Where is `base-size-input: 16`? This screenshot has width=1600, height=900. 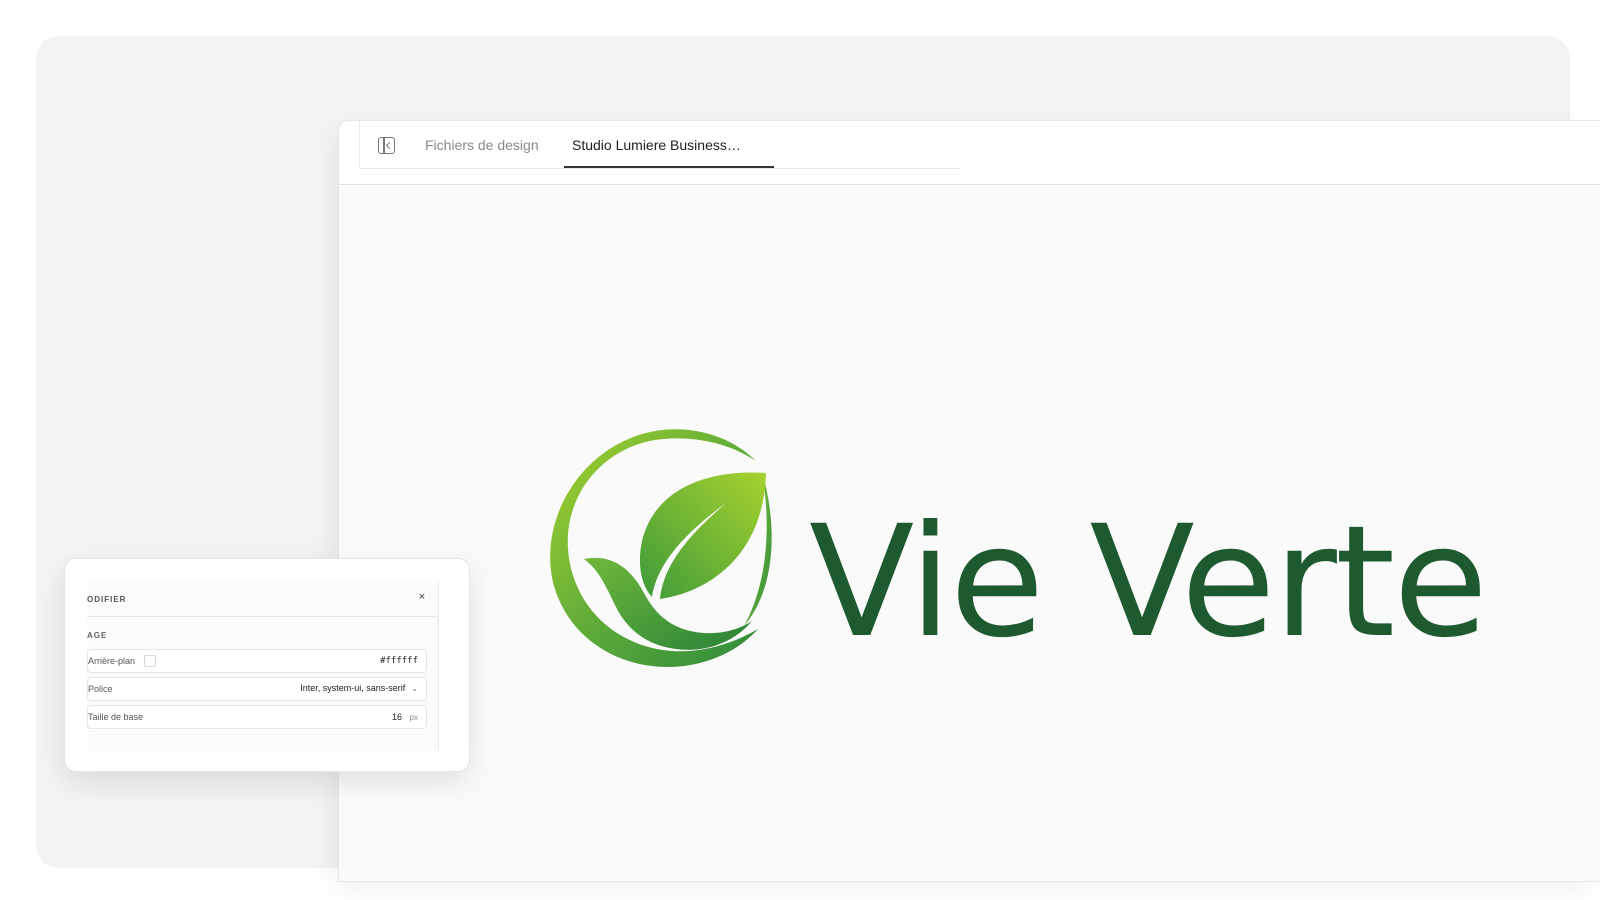 base-size-input: 16 is located at coordinates (397, 717).